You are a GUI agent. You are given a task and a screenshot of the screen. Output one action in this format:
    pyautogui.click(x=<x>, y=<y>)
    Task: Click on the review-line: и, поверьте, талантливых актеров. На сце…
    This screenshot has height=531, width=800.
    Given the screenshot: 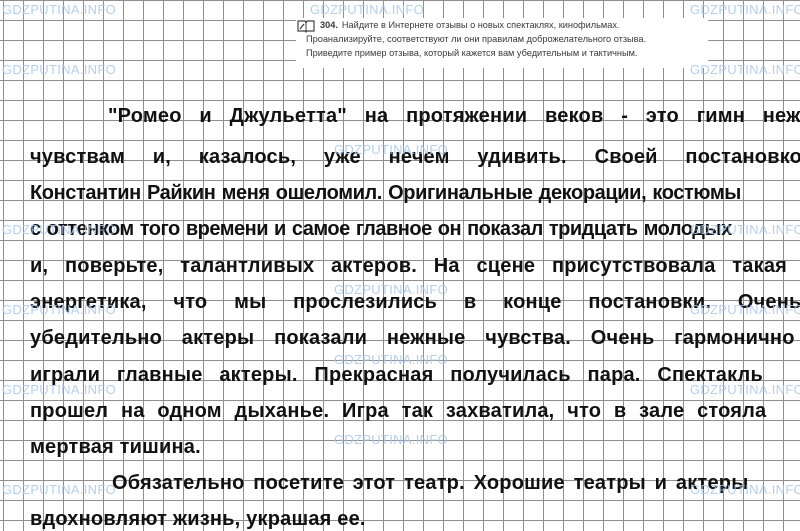 What is the action you would take?
    pyautogui.click(x=409, y=266)
    